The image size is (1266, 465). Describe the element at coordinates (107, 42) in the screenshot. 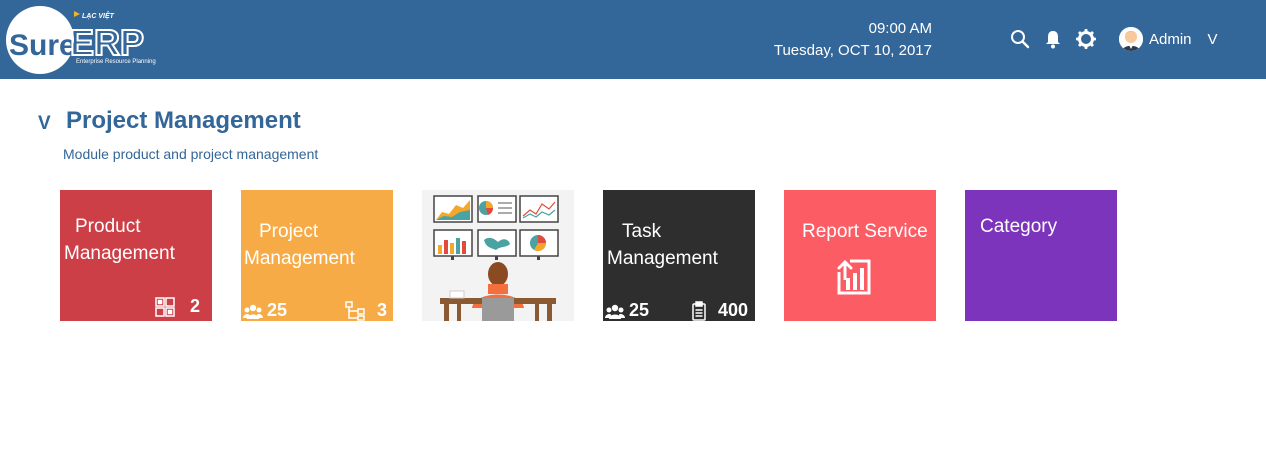

I see `svg-text: ERP` at that location.